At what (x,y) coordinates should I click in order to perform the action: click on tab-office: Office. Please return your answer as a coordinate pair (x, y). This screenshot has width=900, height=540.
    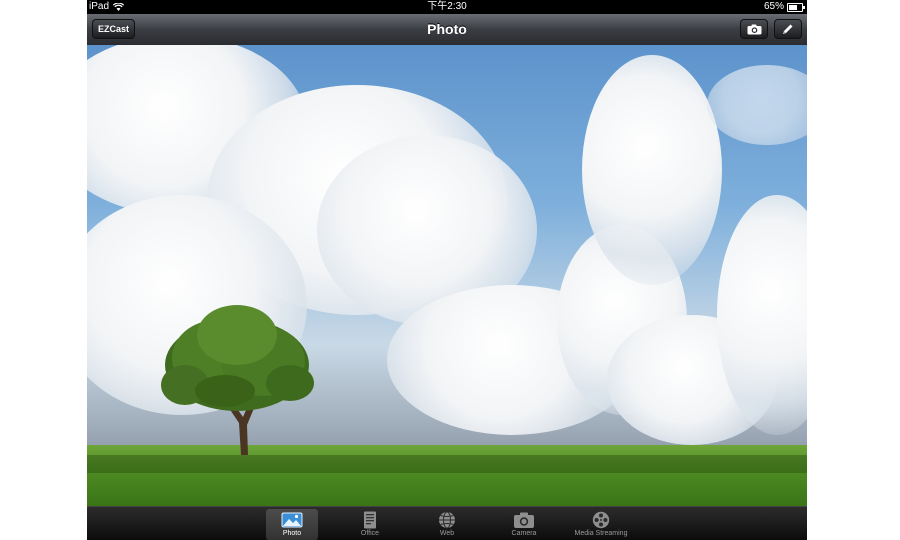
    Looking at the image, I should click on (370, 524).